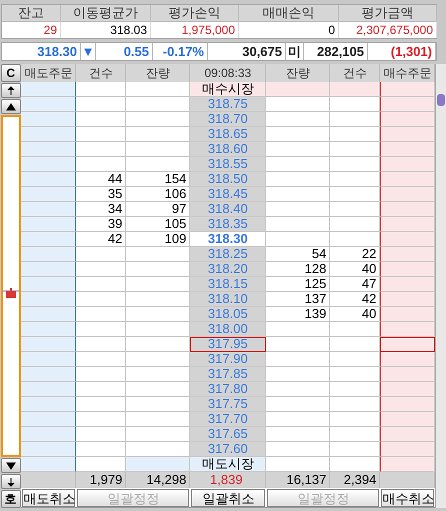 The height and width of the screenshot is (511, 446). Describe the element at coordinates (228, 164) in the screenshot. I see `price-cell: 318.55` at that location.